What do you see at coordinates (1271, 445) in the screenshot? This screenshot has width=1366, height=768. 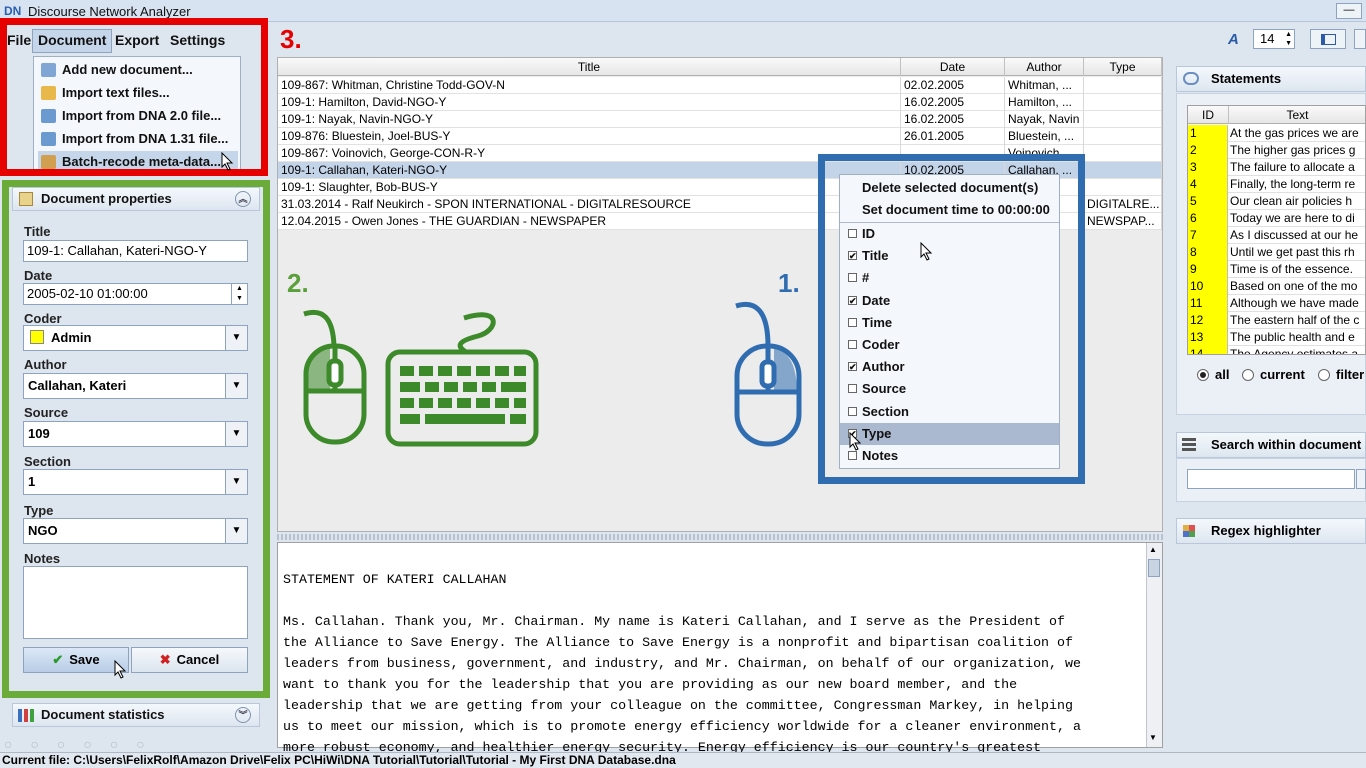 I see `search-within-document-header: Search within document` at bounding box center [1271, 445].